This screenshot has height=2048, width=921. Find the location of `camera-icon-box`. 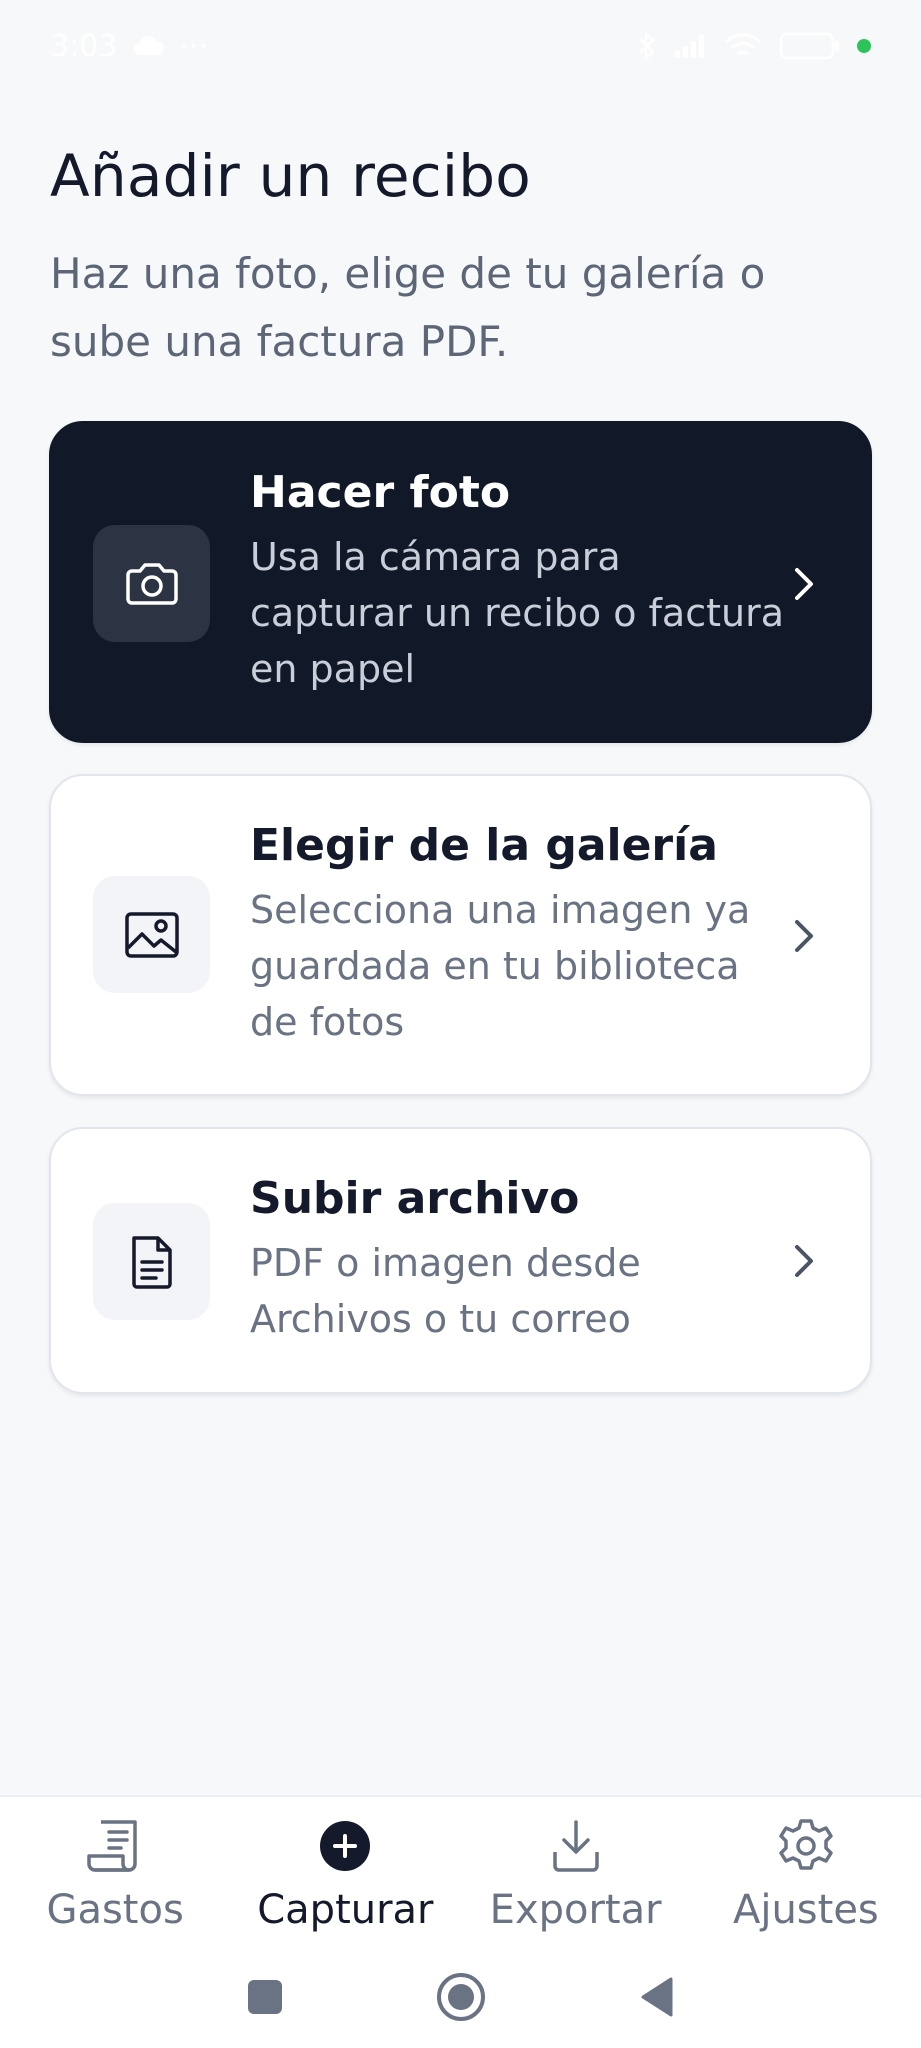

camera-icon-box is located at coordinates (151, 583).